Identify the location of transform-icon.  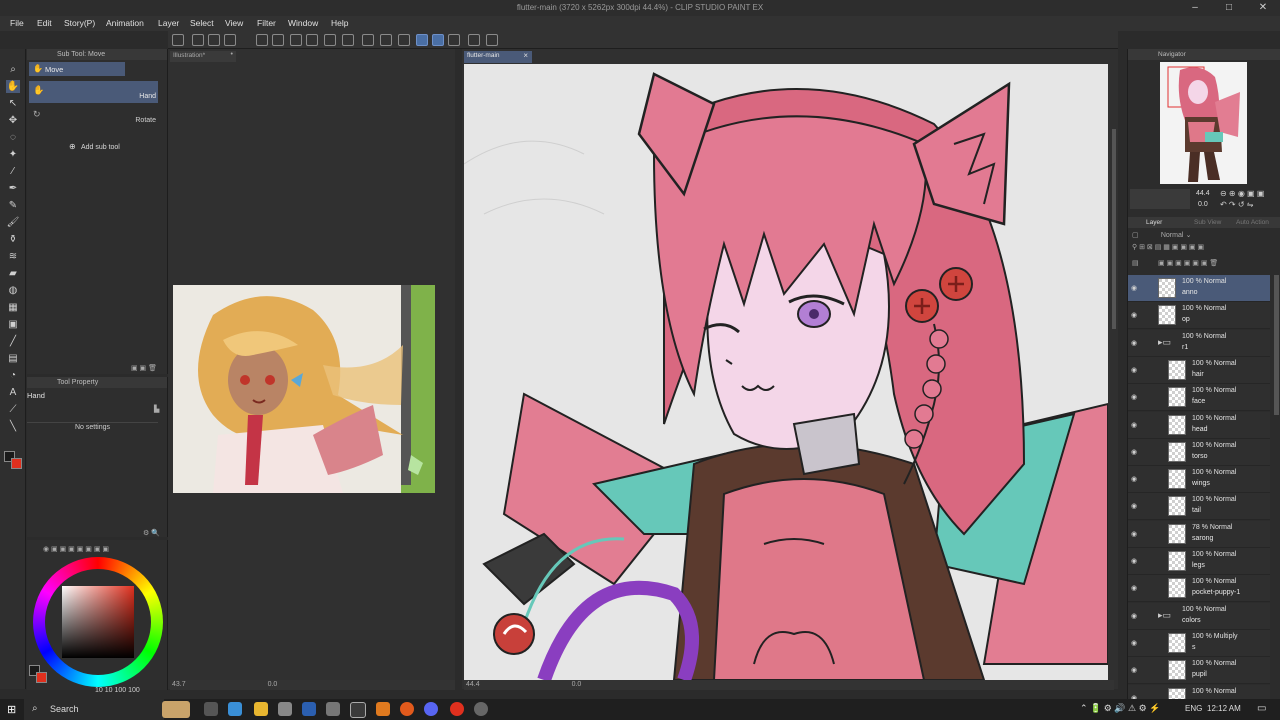
(330, 40).